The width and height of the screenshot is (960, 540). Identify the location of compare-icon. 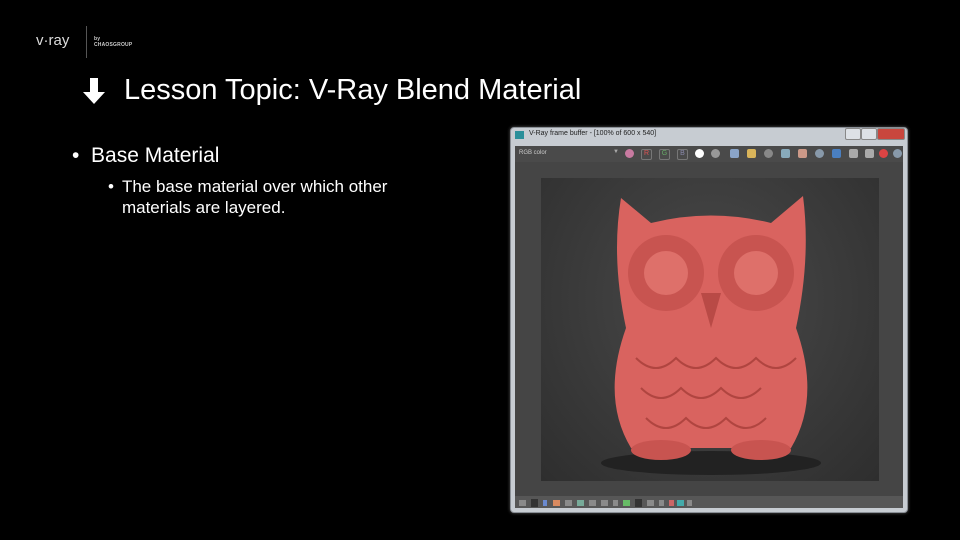
(869, 153).